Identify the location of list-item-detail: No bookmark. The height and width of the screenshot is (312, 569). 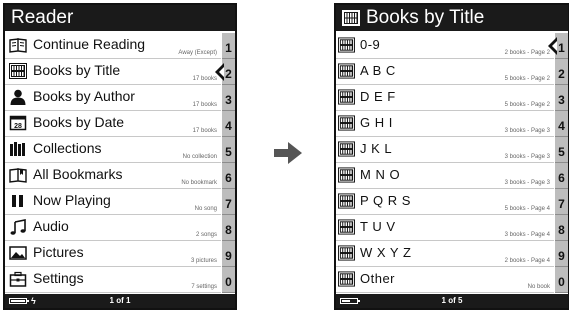
(199, 183).